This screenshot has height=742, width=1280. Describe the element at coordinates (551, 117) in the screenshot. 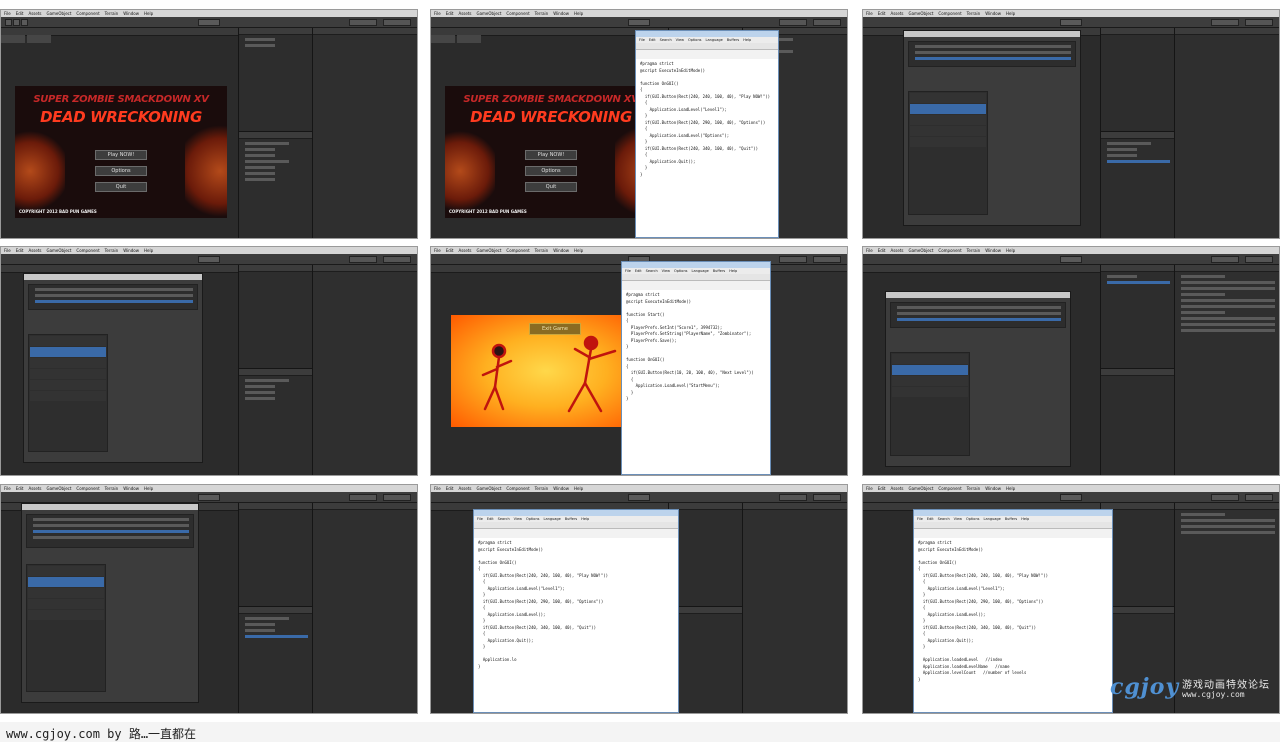

I see `game-subtitle: DEAD WRECKONING` at that location.